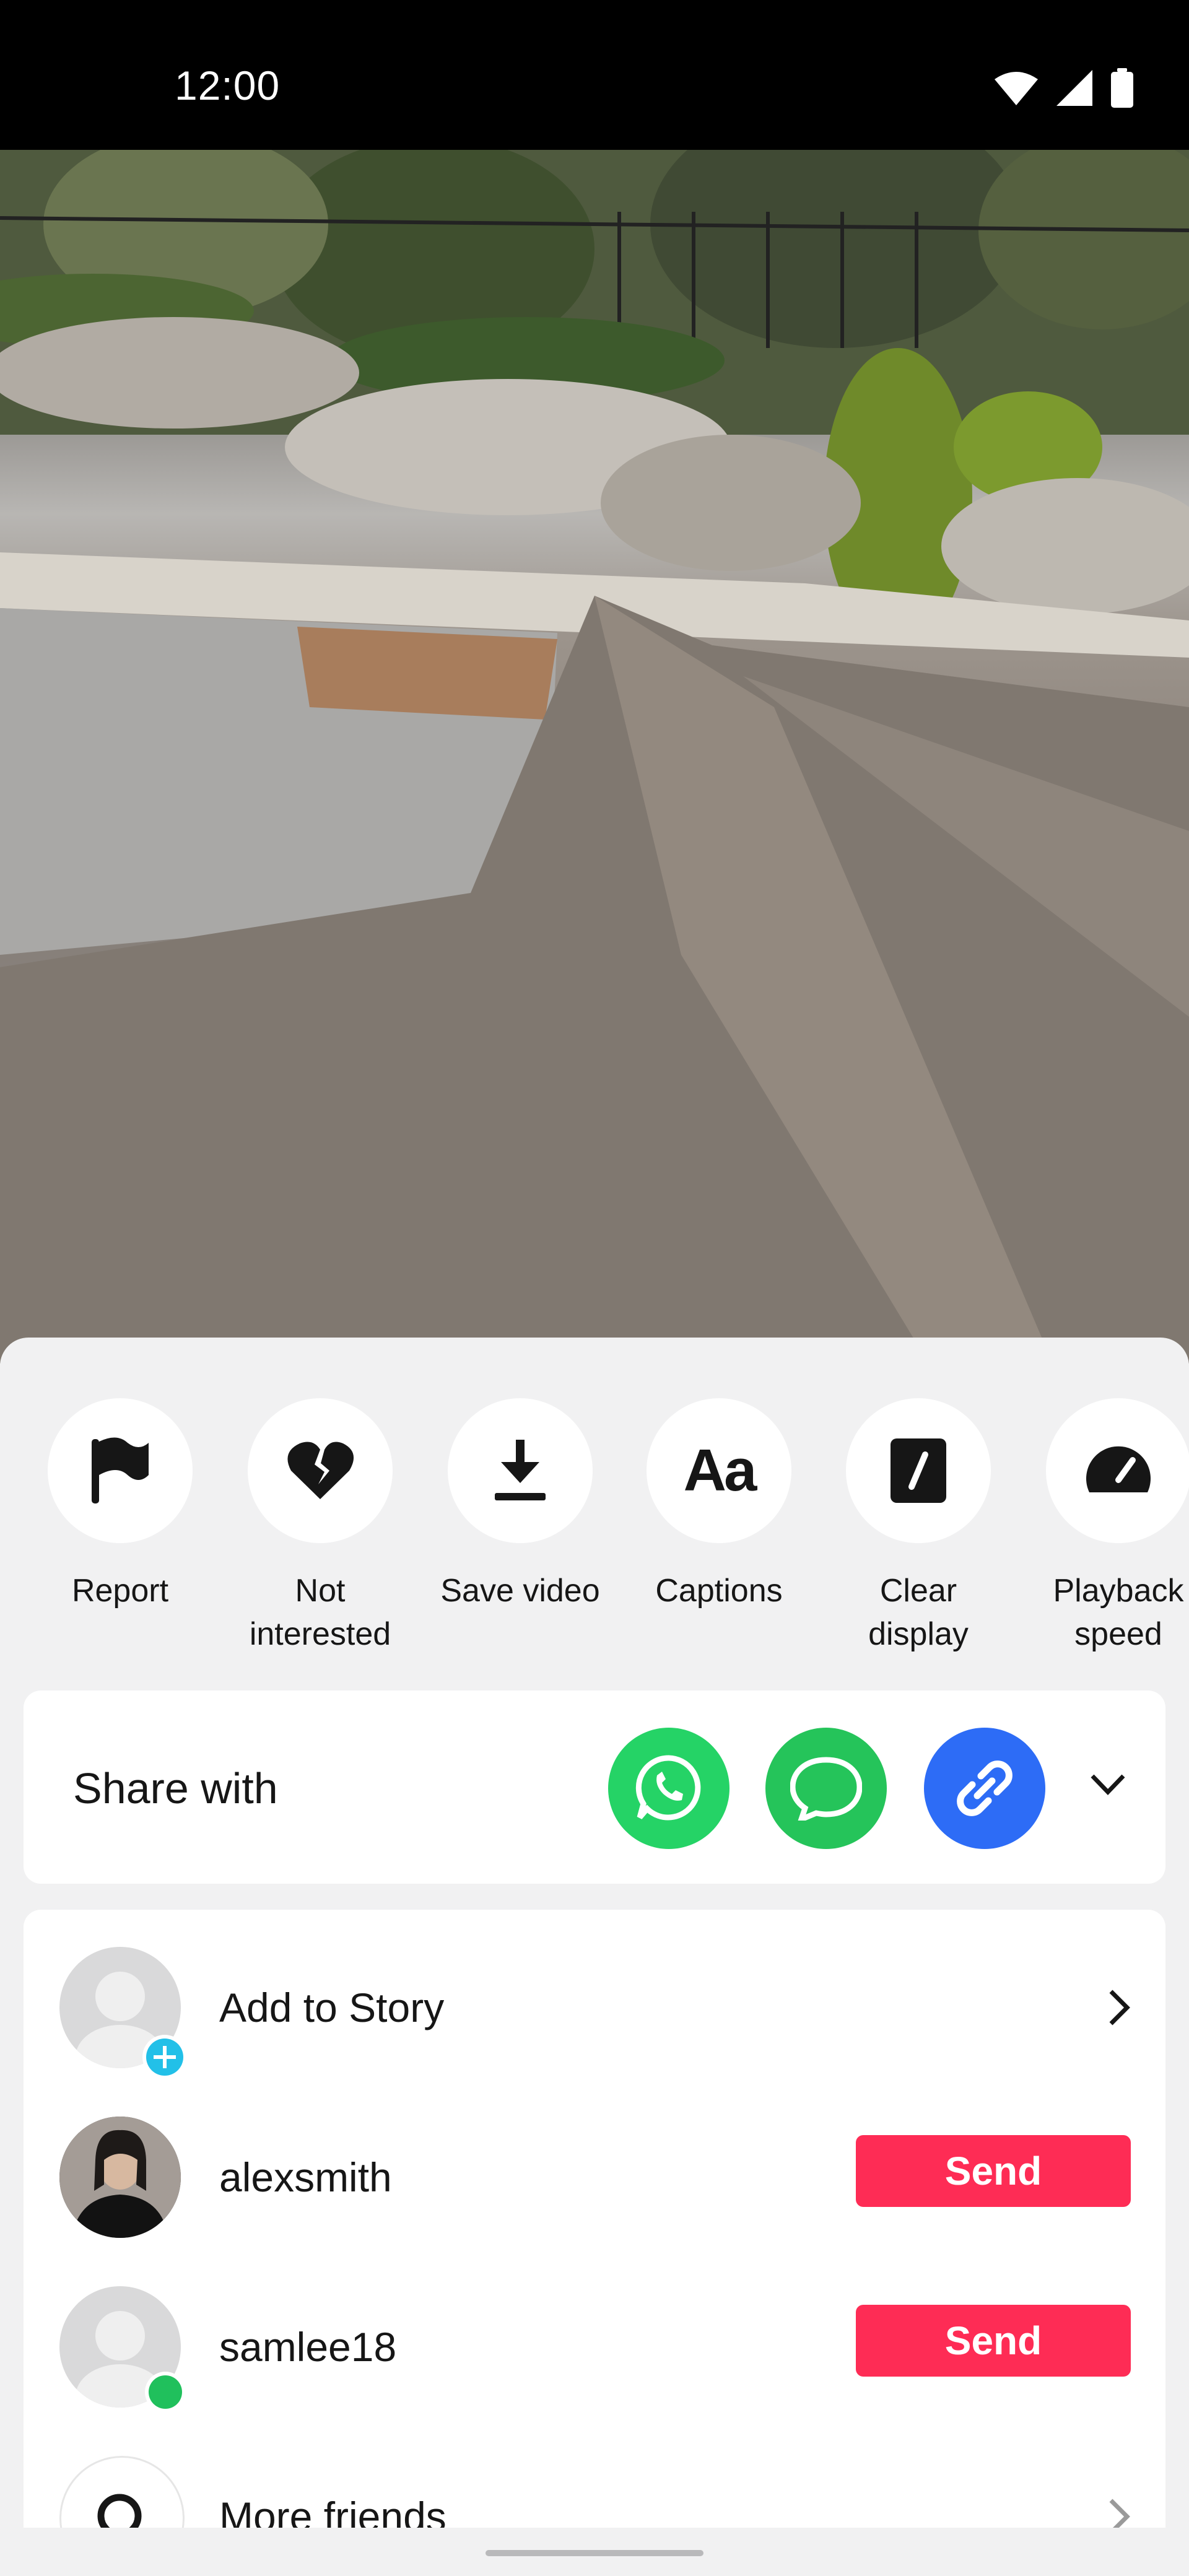  What do you see at coordinates (1118, 1612) in the screenshot?
I see `playback-speed-label: Playback speed` at bounding box center [1118, 1612].